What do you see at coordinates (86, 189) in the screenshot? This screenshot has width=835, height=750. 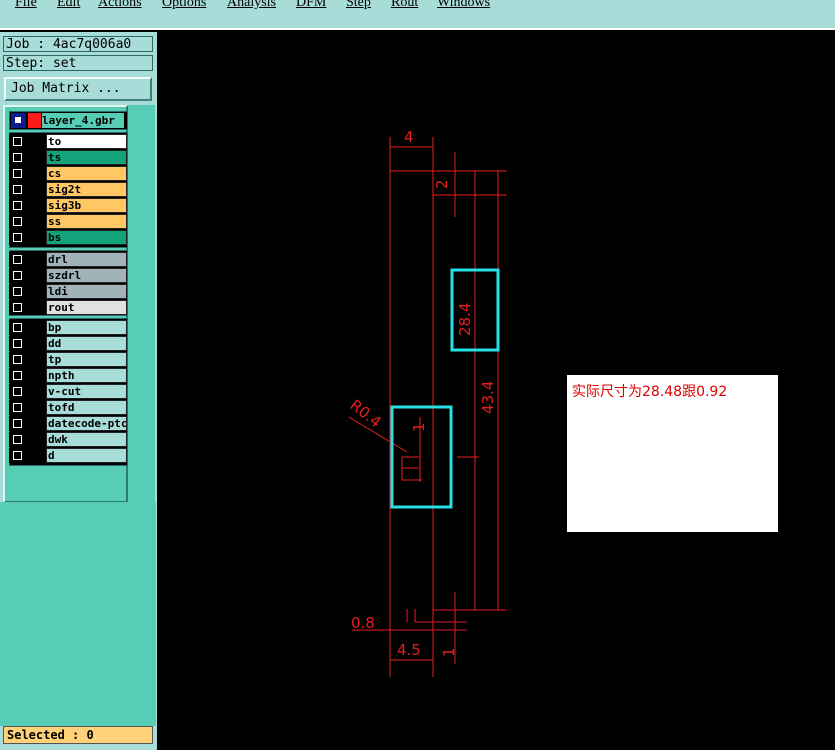 I see `layer-name: sig2t` at bounding box center [86, 189].